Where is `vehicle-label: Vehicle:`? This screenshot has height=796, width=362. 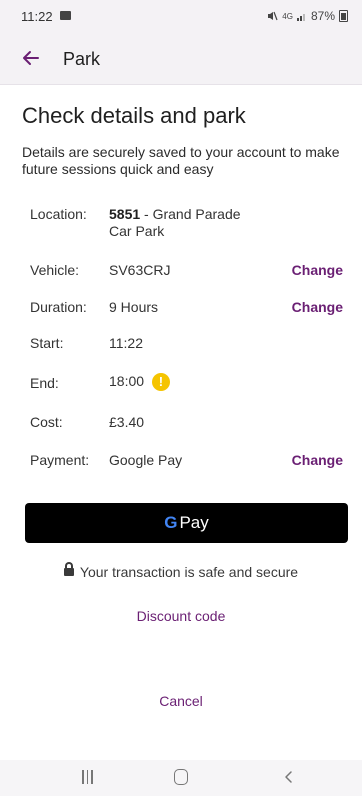 vehicle-label: Vehicle: is located at coordinates (55, 270).